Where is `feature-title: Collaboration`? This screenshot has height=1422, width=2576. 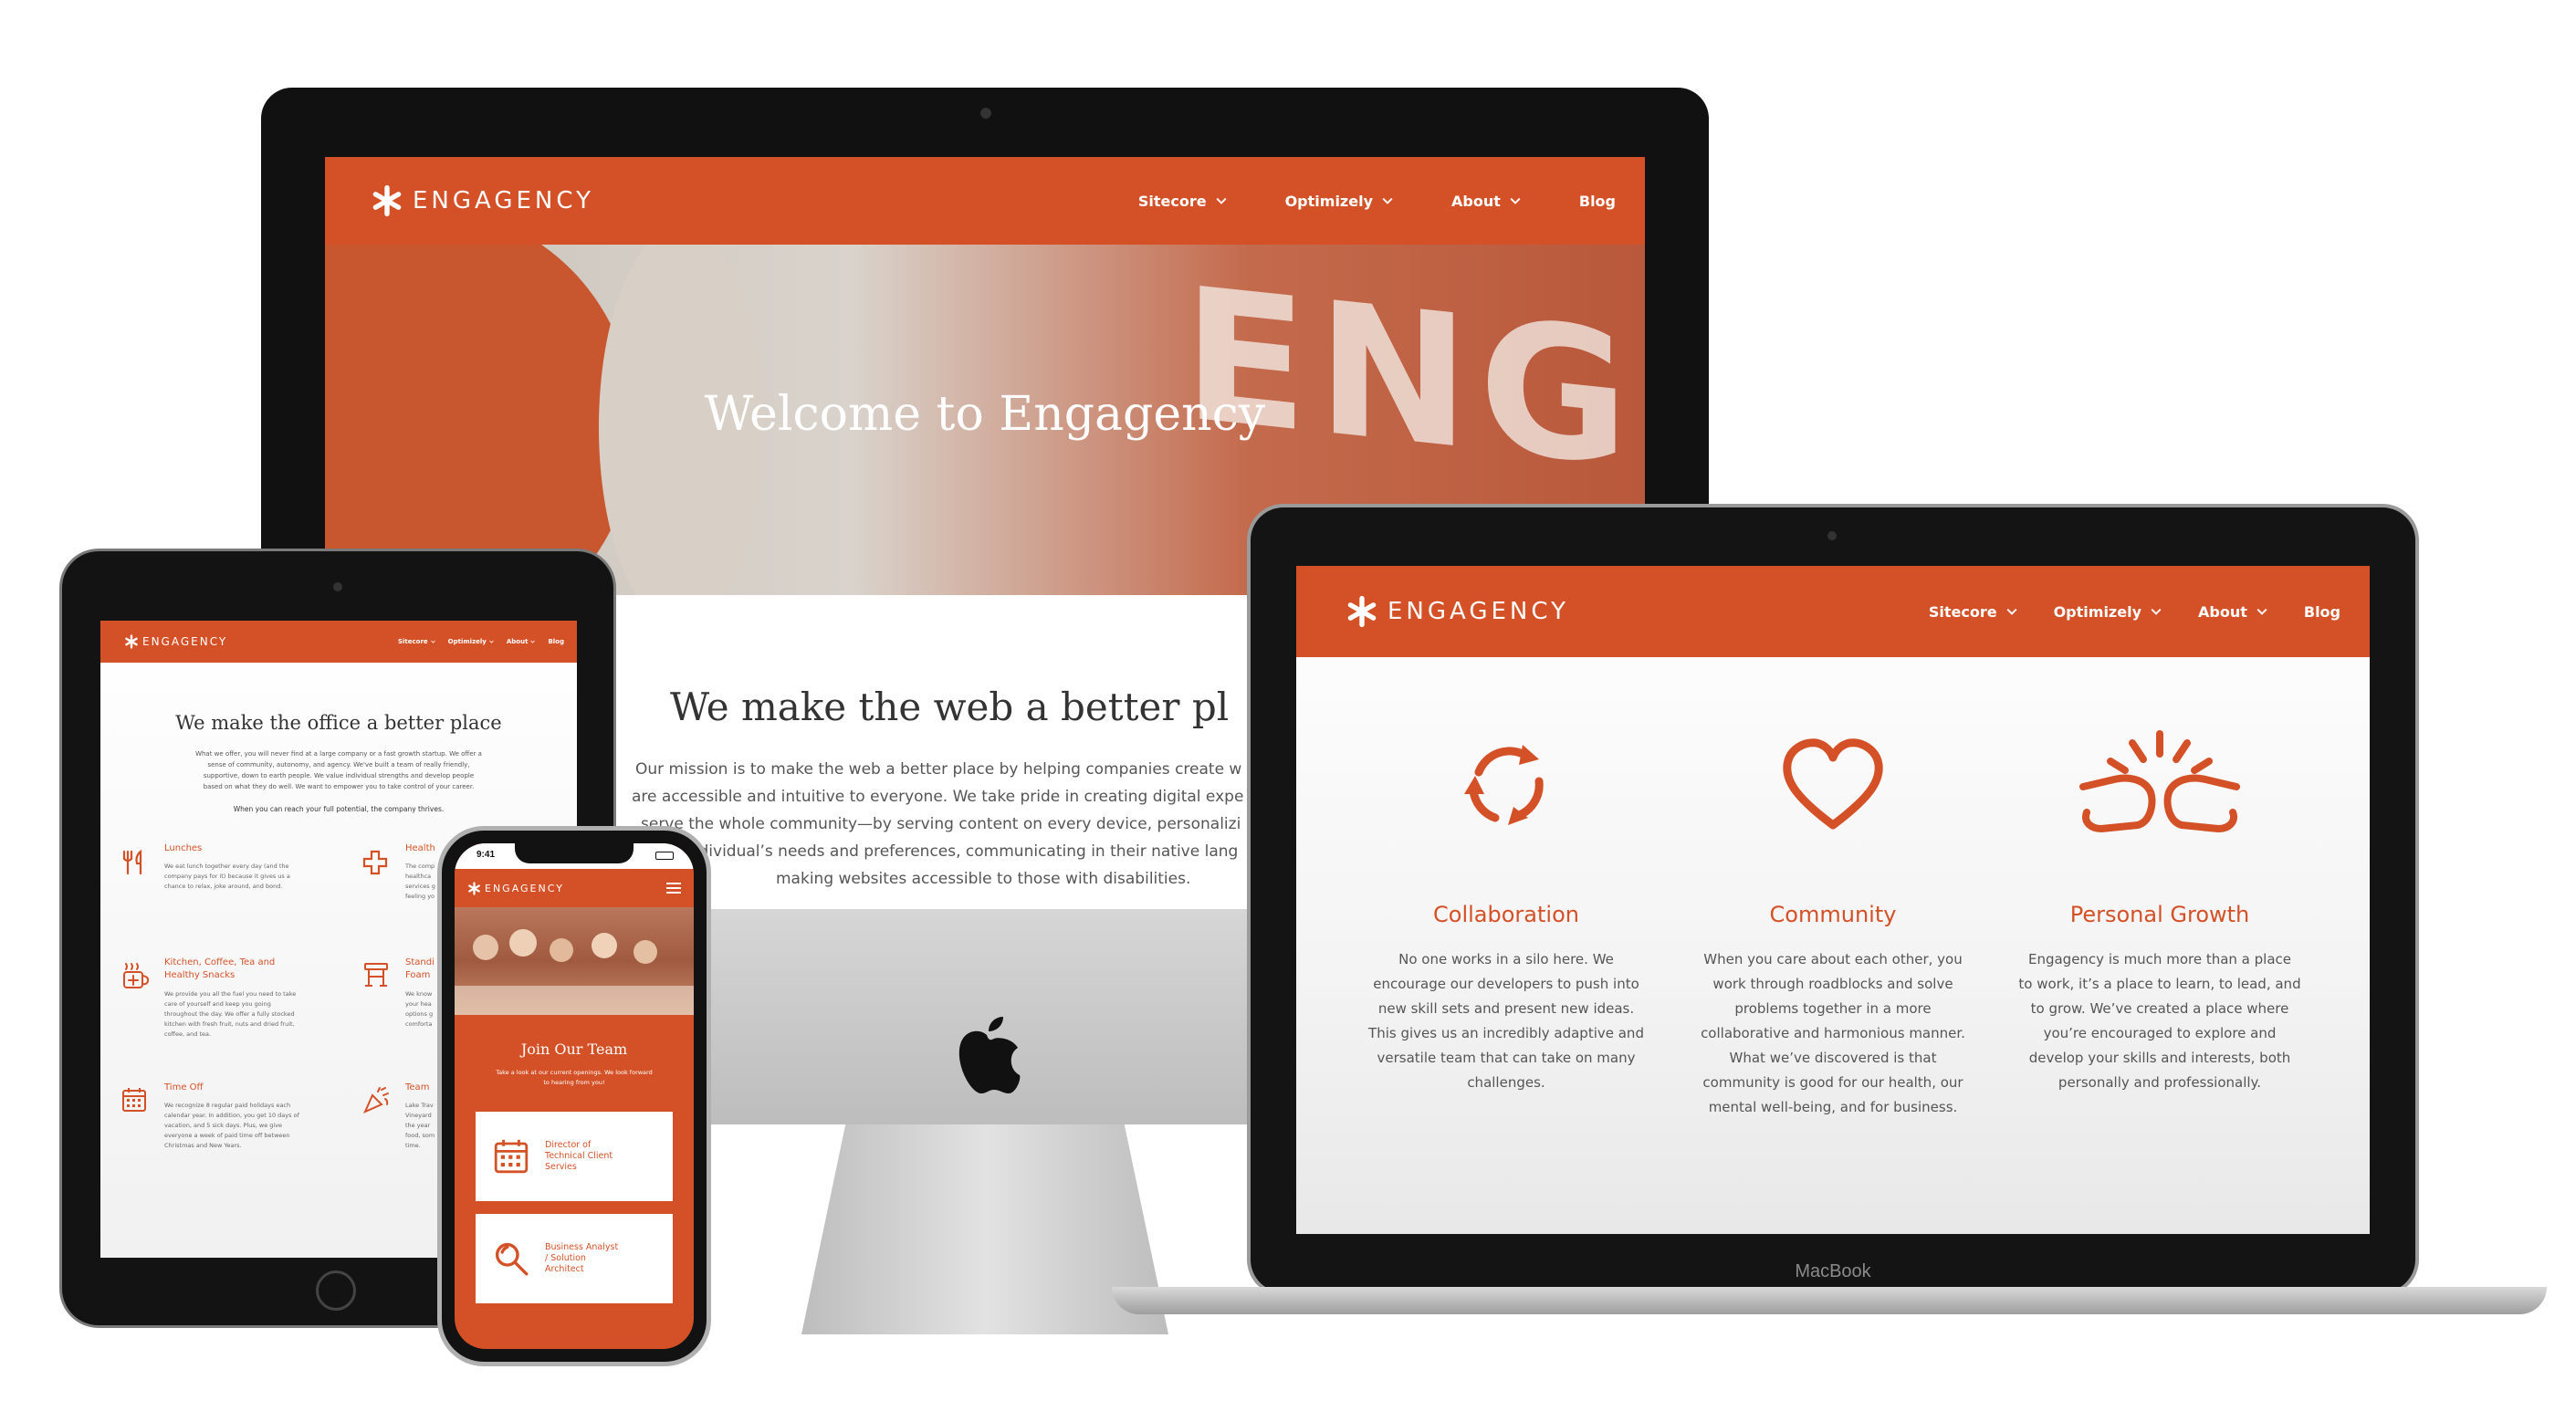
feature-title: Collaboration is located at coordinates (1506, 914).